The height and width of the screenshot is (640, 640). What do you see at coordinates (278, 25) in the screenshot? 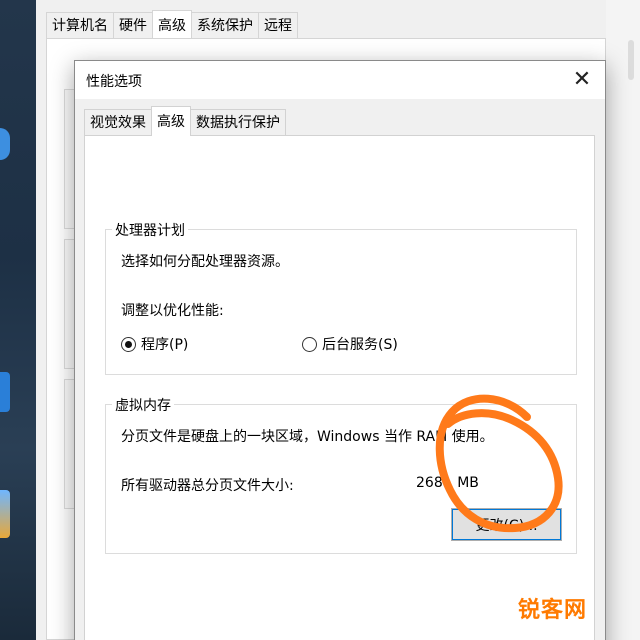
I see `tab-remote: 远程` at bounding box center [278, 25].